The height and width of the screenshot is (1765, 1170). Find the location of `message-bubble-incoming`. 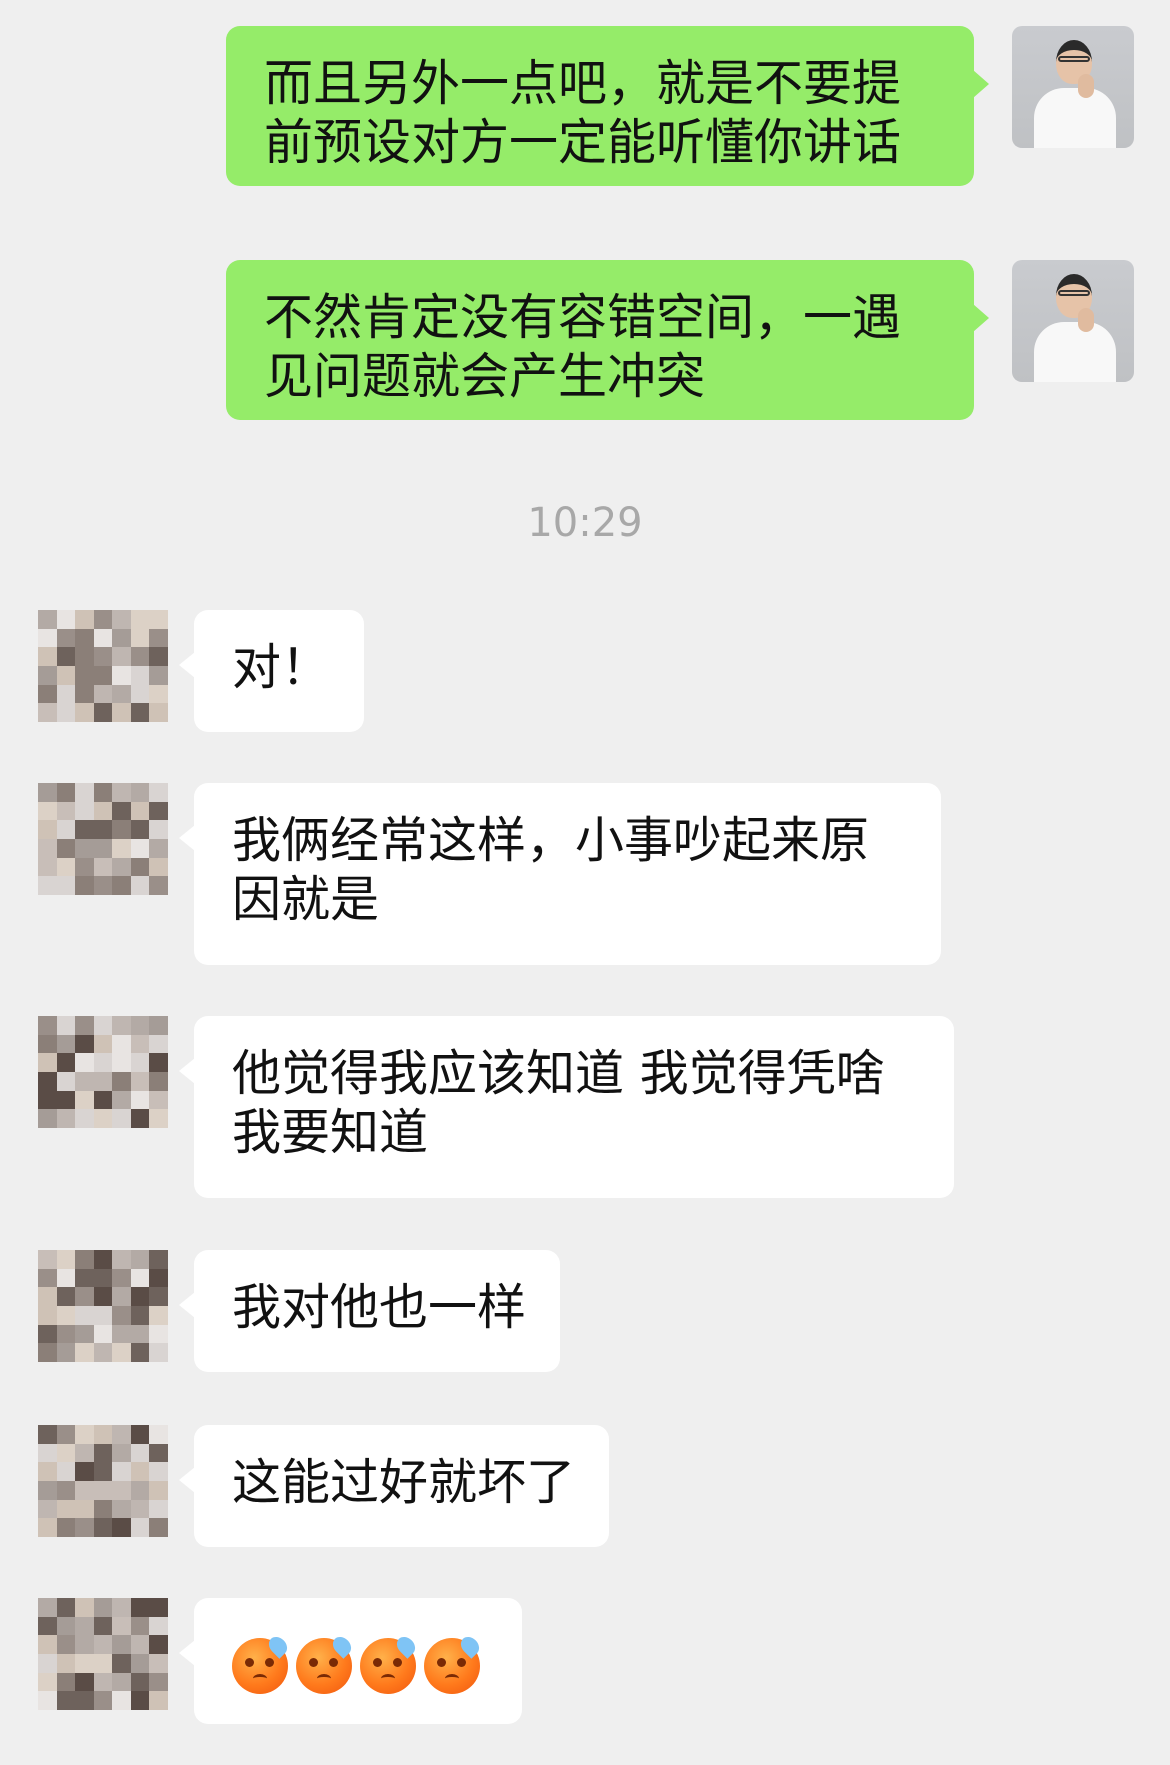

message-bubble-incoming is located at coordinates (350, 1661).